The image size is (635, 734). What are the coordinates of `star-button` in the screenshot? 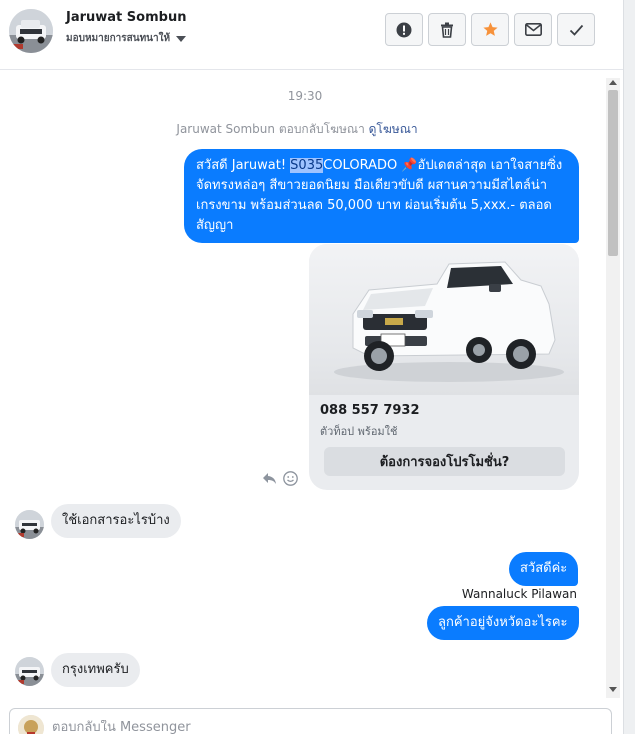 It's located at (490, 29).